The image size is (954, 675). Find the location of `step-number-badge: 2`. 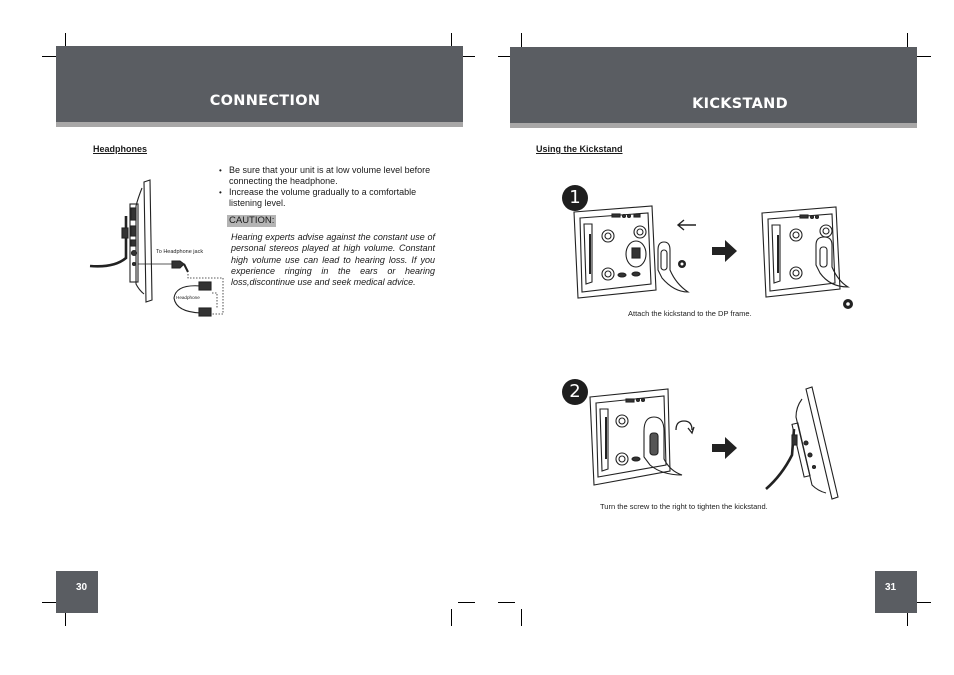

step-number-badge: 2 is located at coordinates (575, 392).